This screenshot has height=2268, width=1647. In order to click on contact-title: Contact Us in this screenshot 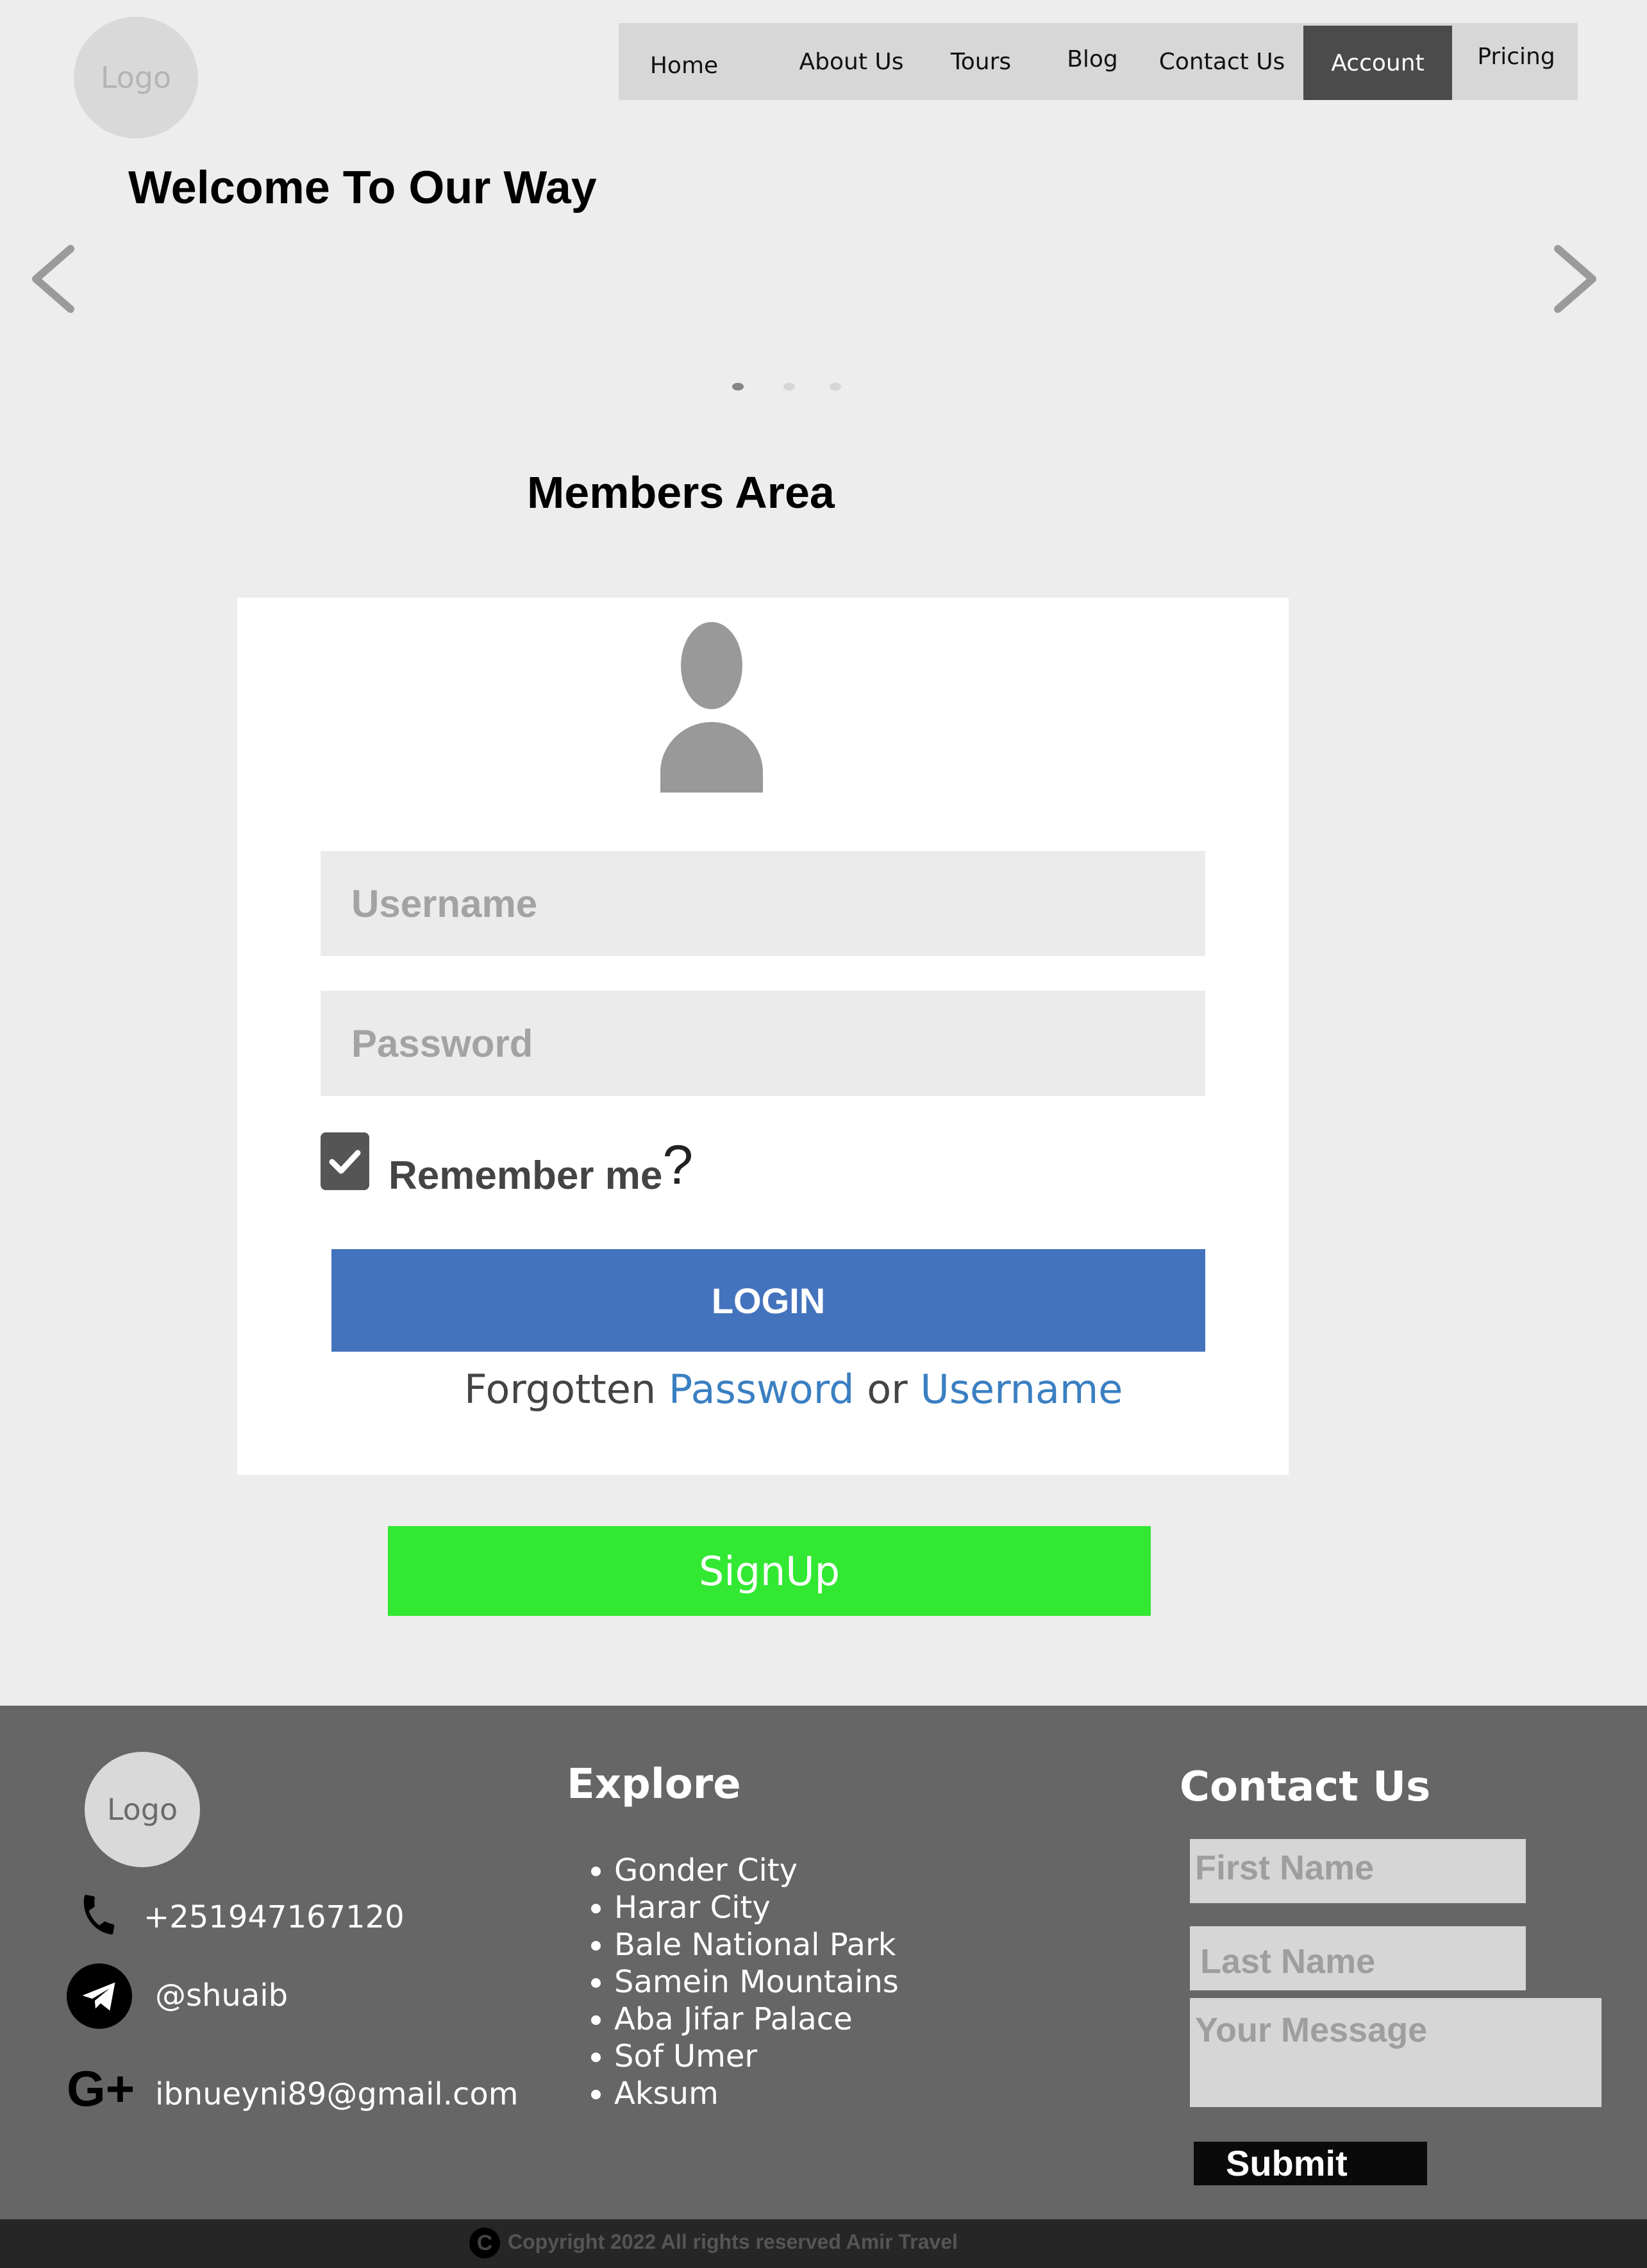, I will do `click(1305, 1787)`.